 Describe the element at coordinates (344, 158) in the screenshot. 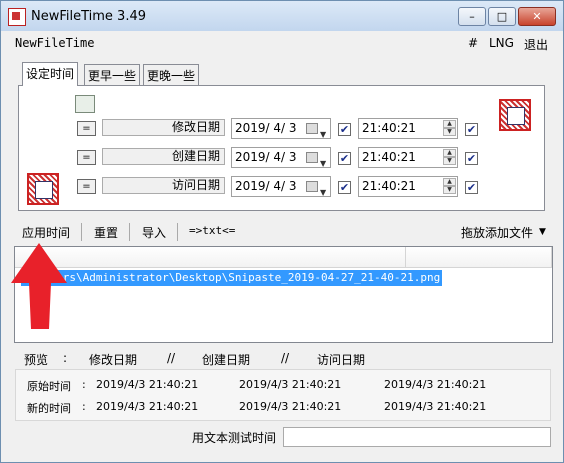

I see `date-checkbox-created: ✔` at that location.